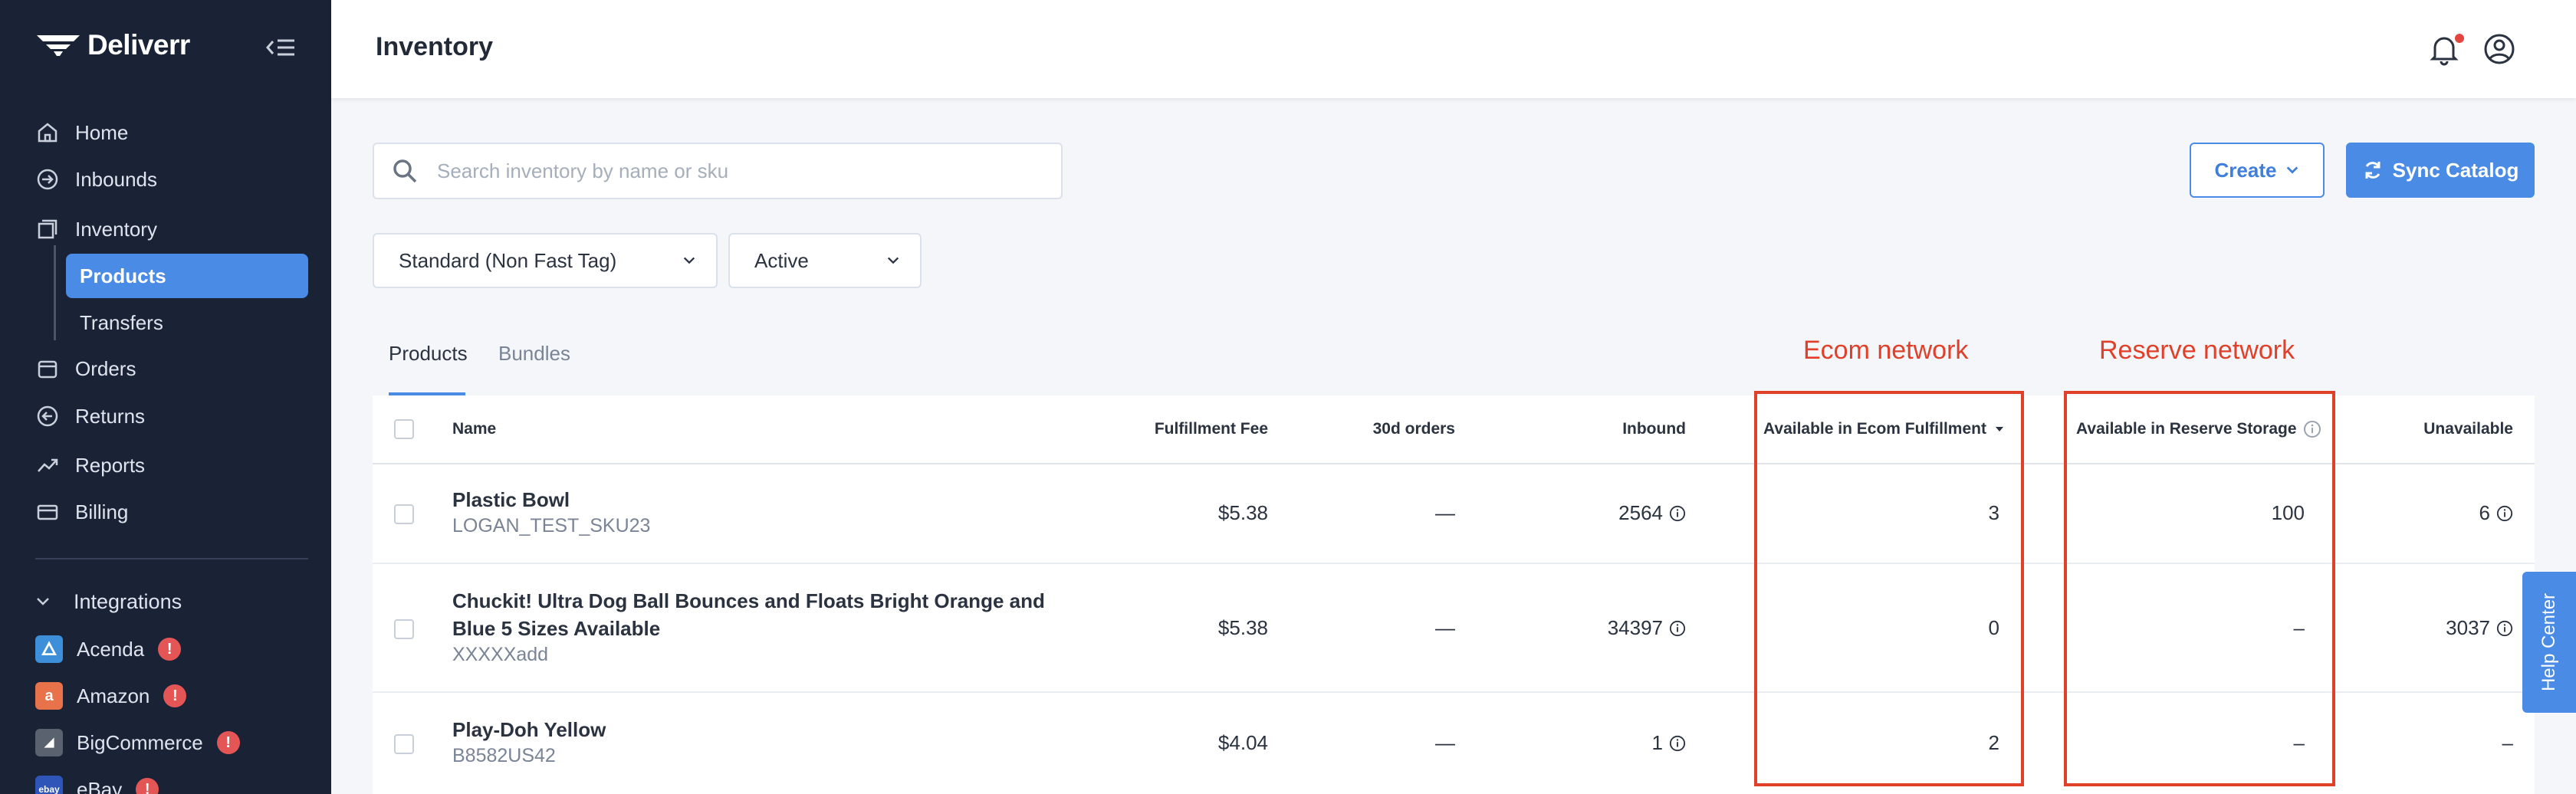  What do you see at coordinates (1242, 742) in the screenshot?
I see `fee-cell: $4.04` at bounding box center [1242, 742].